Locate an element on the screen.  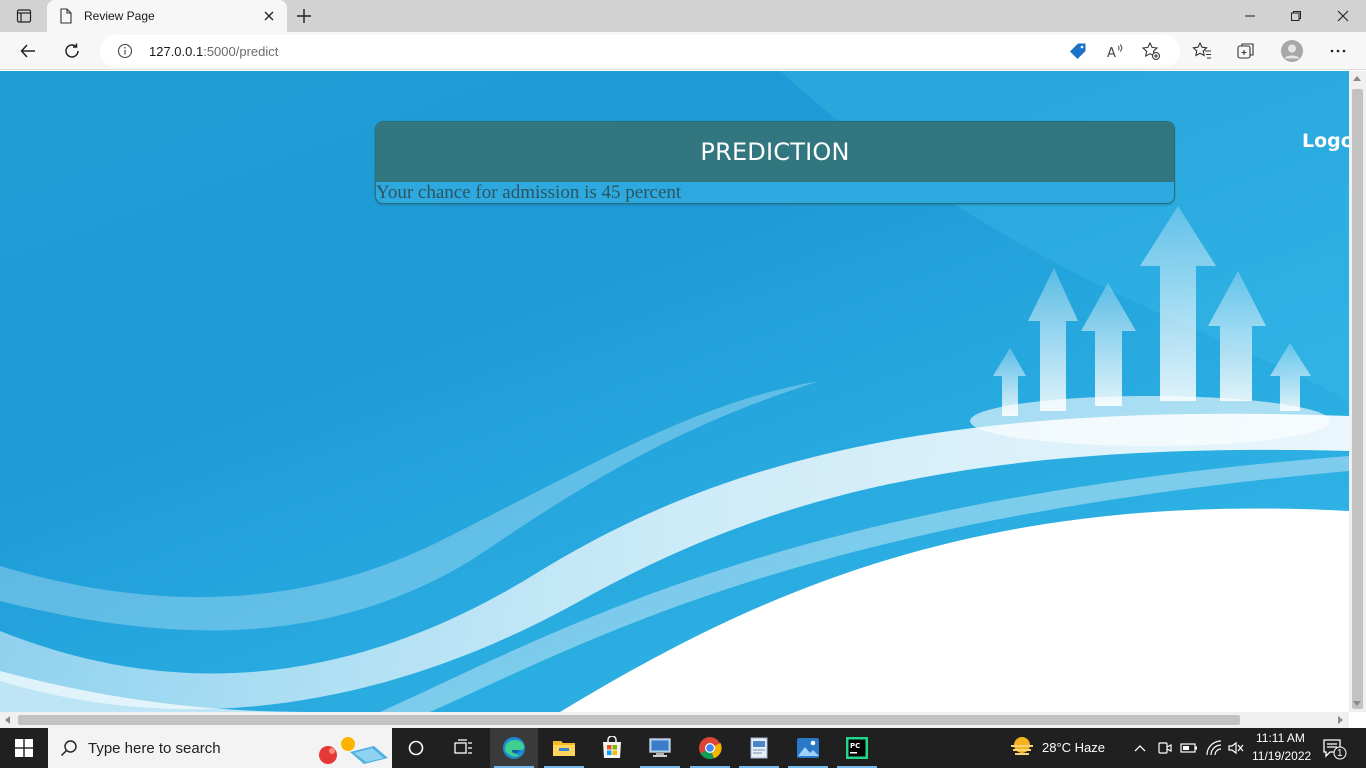
weather-haze-icon is located at coordinates (1022, 749).